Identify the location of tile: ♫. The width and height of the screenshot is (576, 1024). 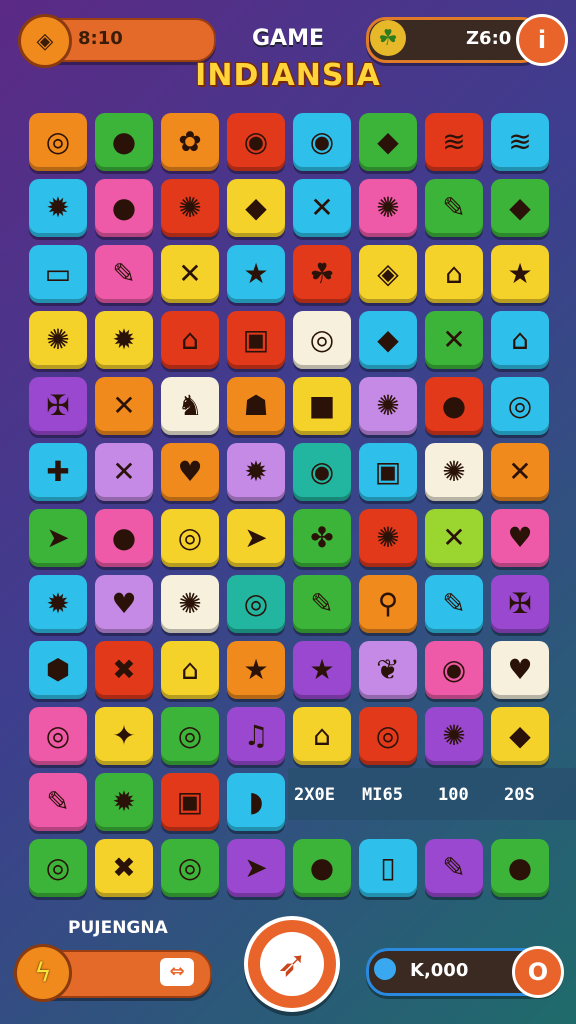
(256, 736).